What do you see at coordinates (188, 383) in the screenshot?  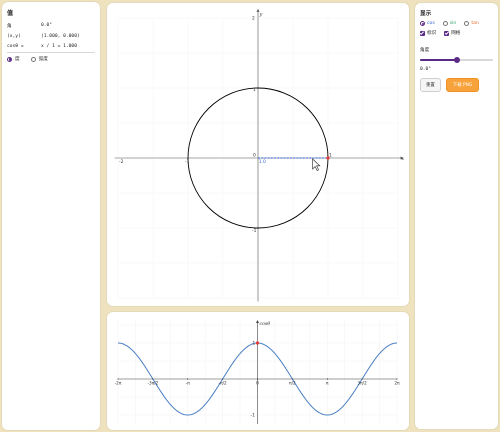 I see `wave-tick-label: -π` at bounding box center [188, 383].